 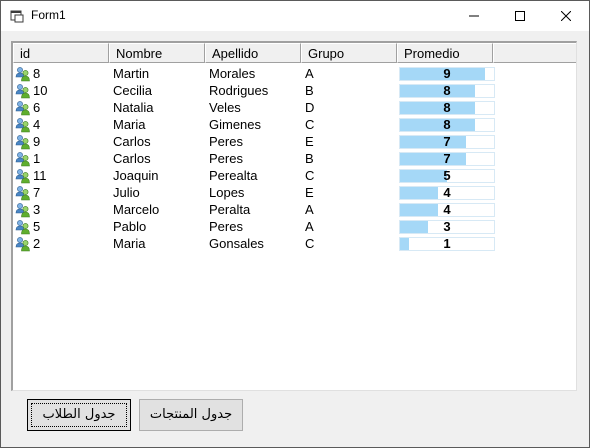 I want to click on table-row: 4 Maria Gimenes C 8, so click(x=294, y=124).